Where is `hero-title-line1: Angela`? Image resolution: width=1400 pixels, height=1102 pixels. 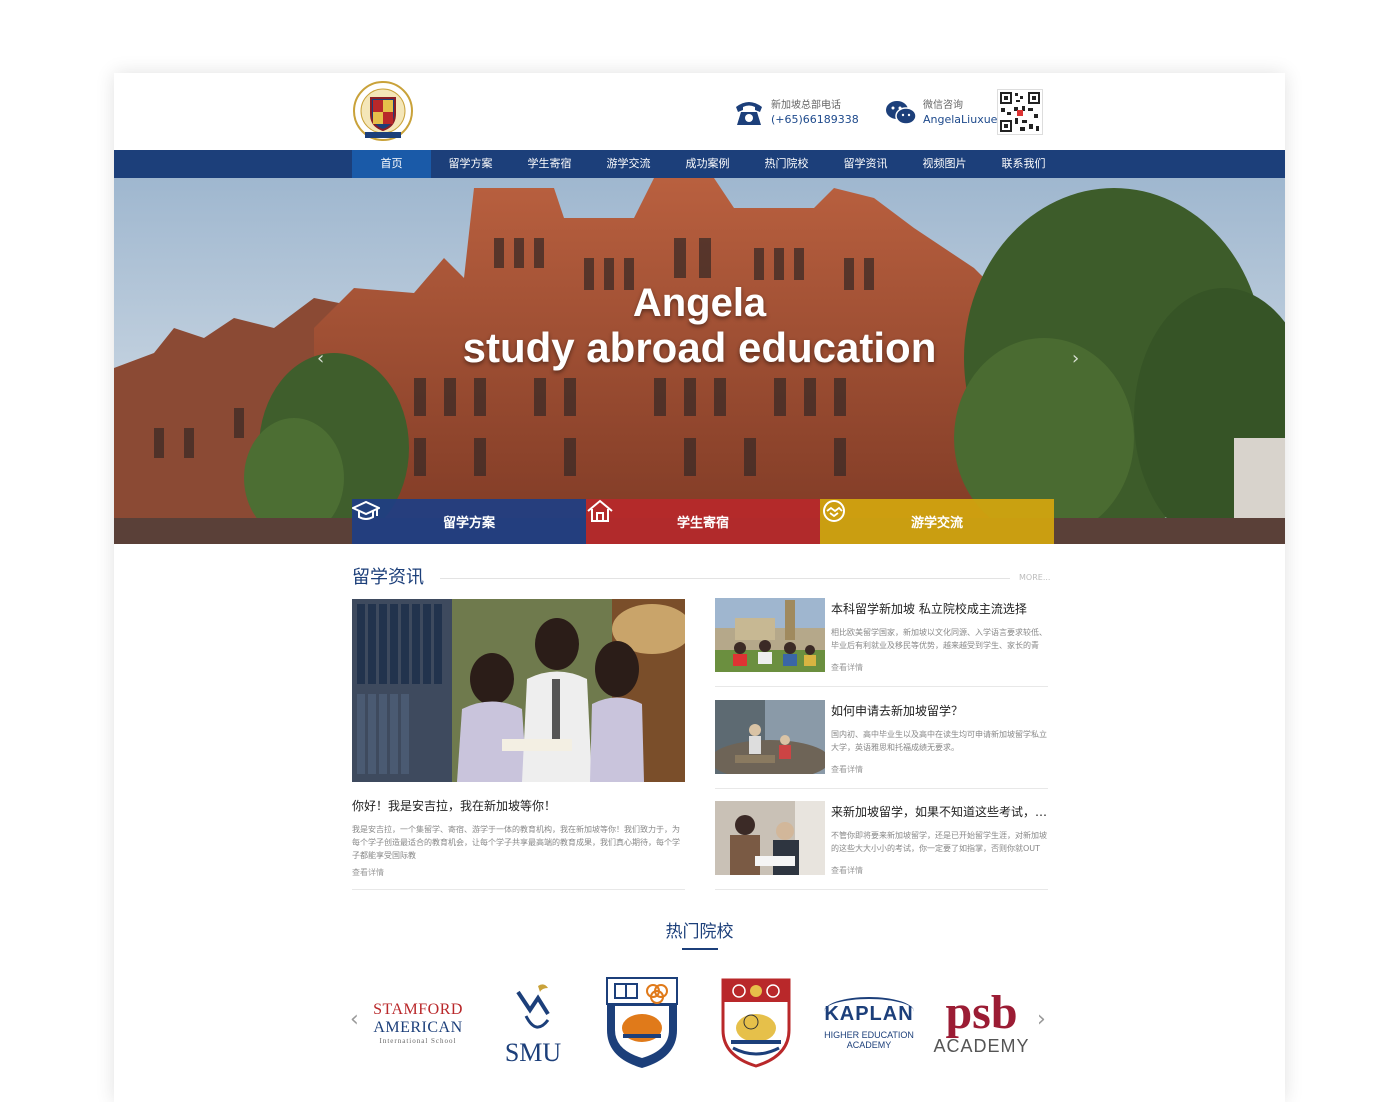
hero-title-line1: Angela is located at coordinates (699, 303).